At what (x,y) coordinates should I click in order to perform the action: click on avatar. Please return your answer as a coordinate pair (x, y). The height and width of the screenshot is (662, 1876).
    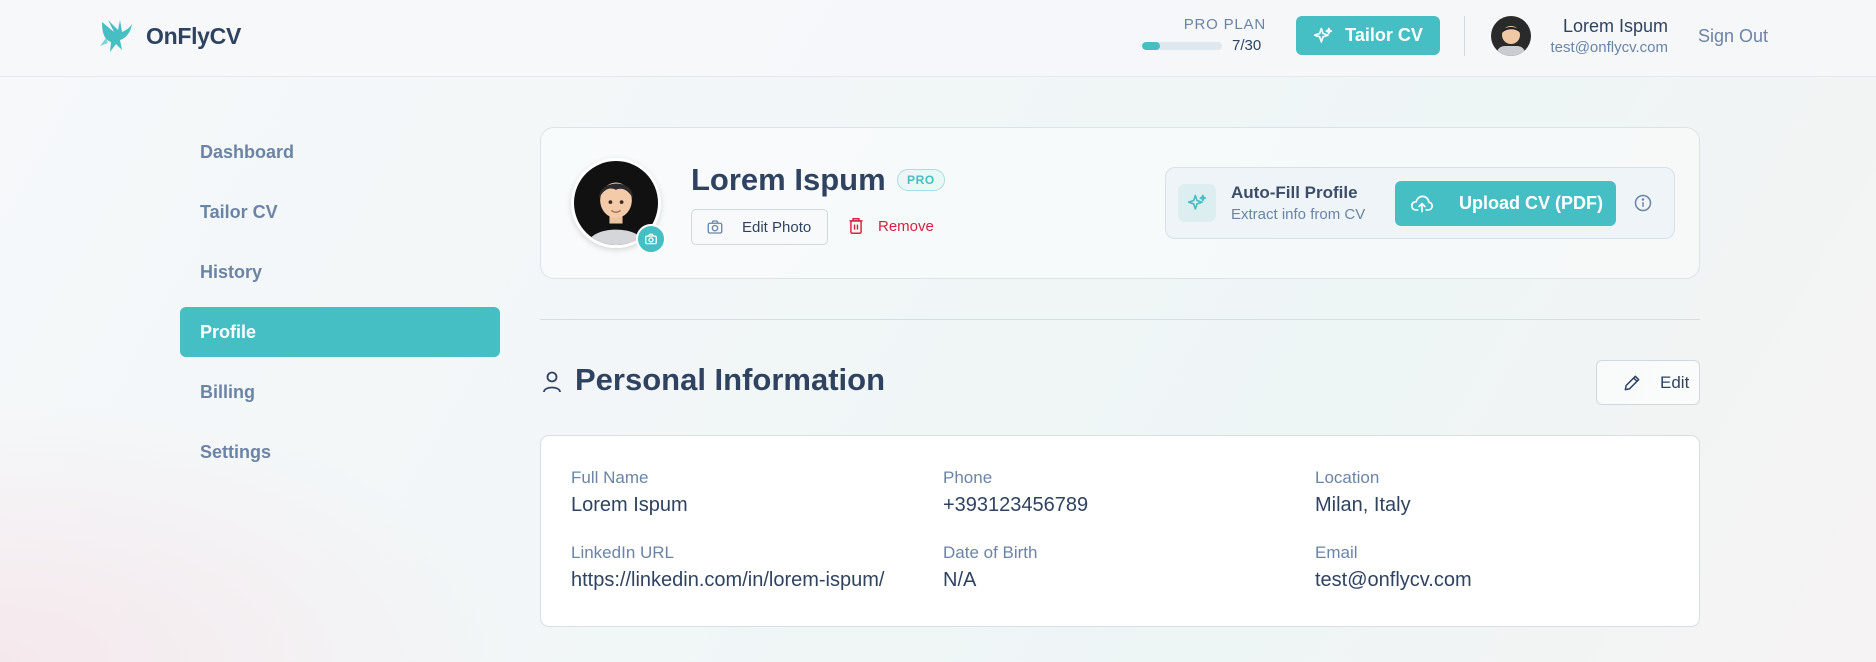
    Looking at the image, I should click on (1511, 36).